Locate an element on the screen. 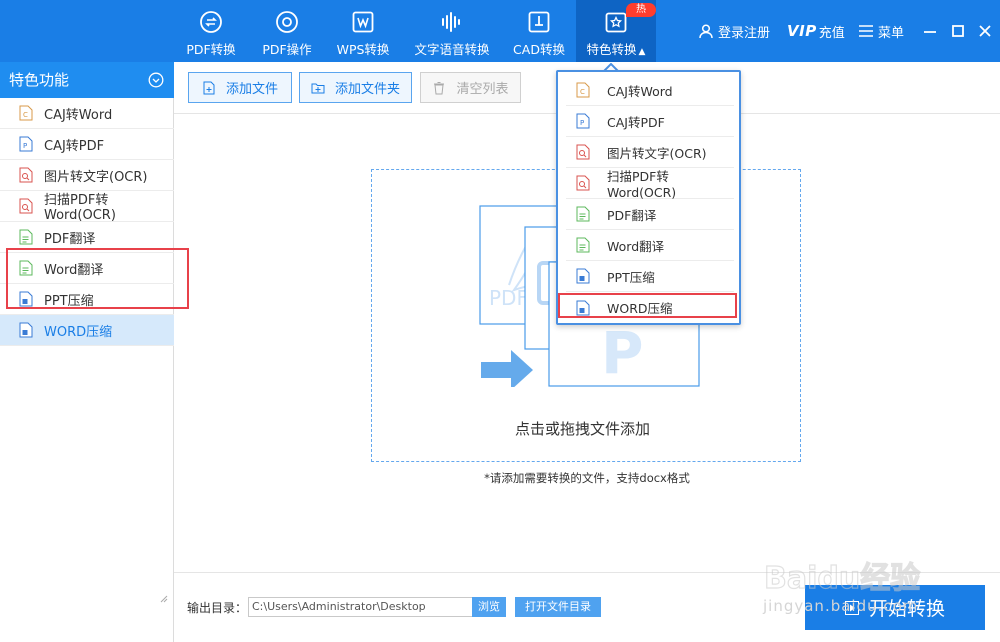  wps-convert-icon is located at coordinates (363, 22).